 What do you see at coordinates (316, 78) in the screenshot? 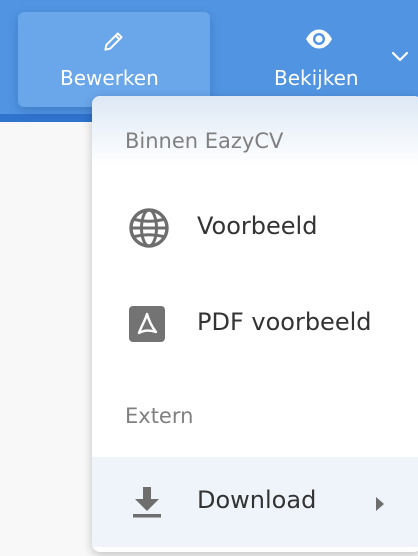
I see `view-tab-label: Bekijken` at bounding box center [316, 78].